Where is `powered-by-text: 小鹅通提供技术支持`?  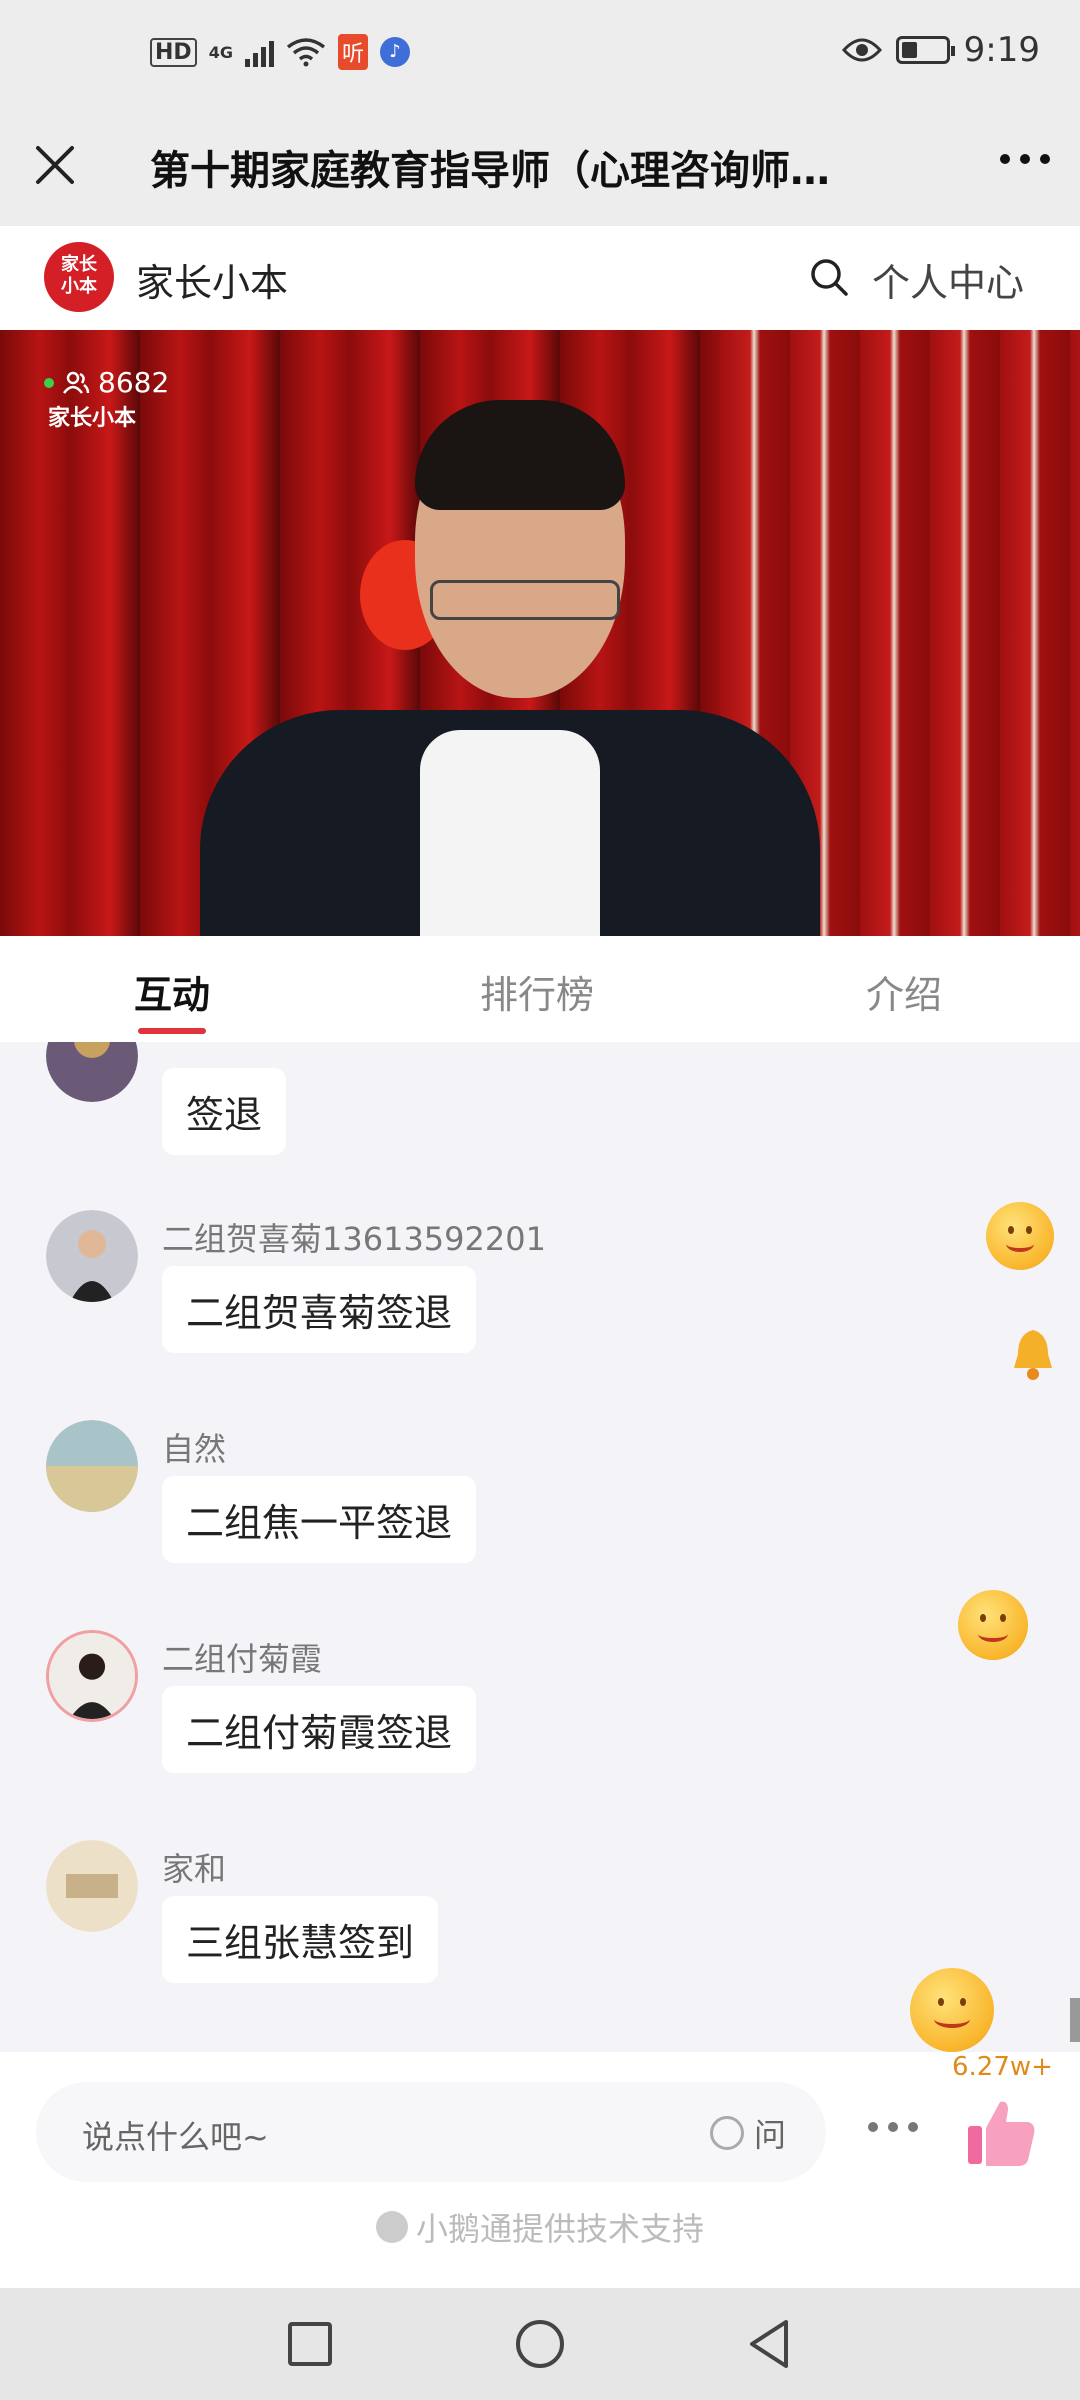
powered-by-text: 小鹅通提供技术支持 is located at coordinates (559, 2229).